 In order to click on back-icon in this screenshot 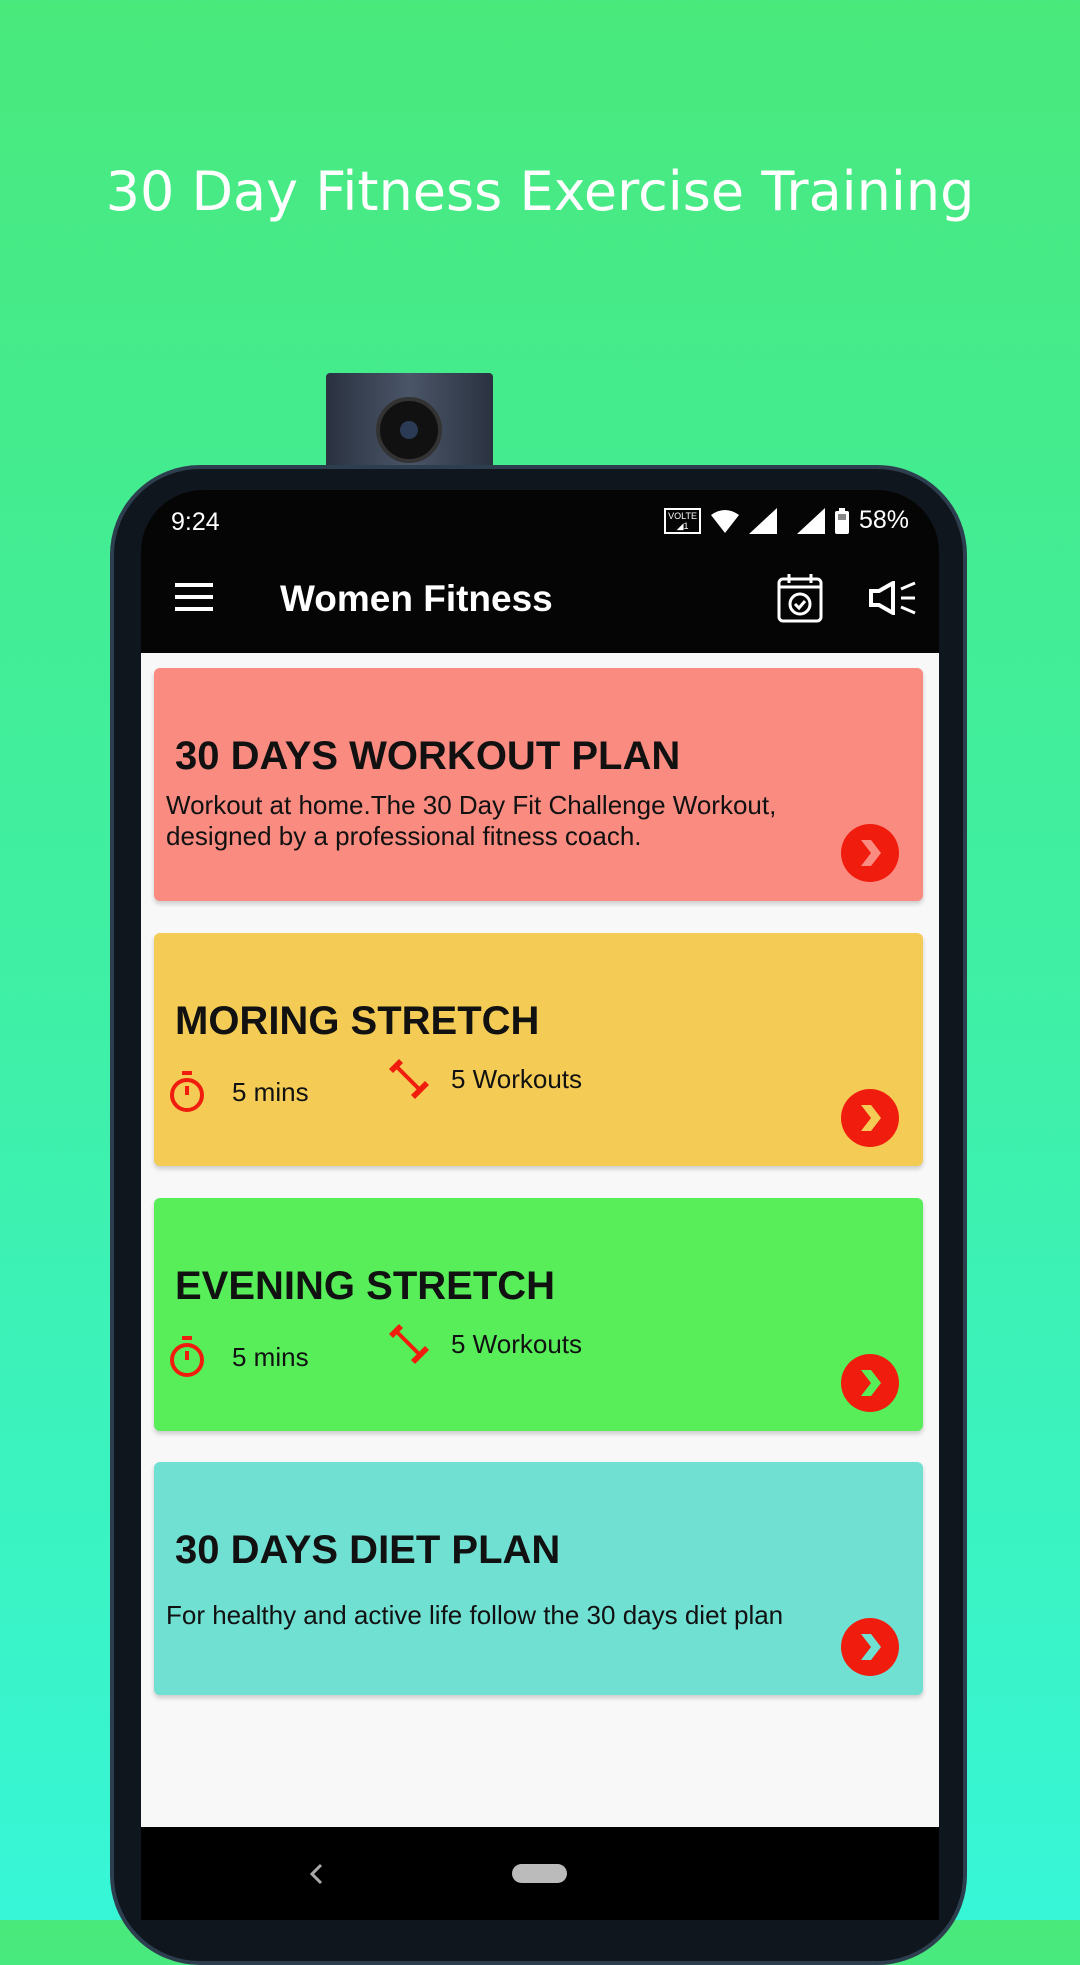, I will do `click(316, 1874)`.